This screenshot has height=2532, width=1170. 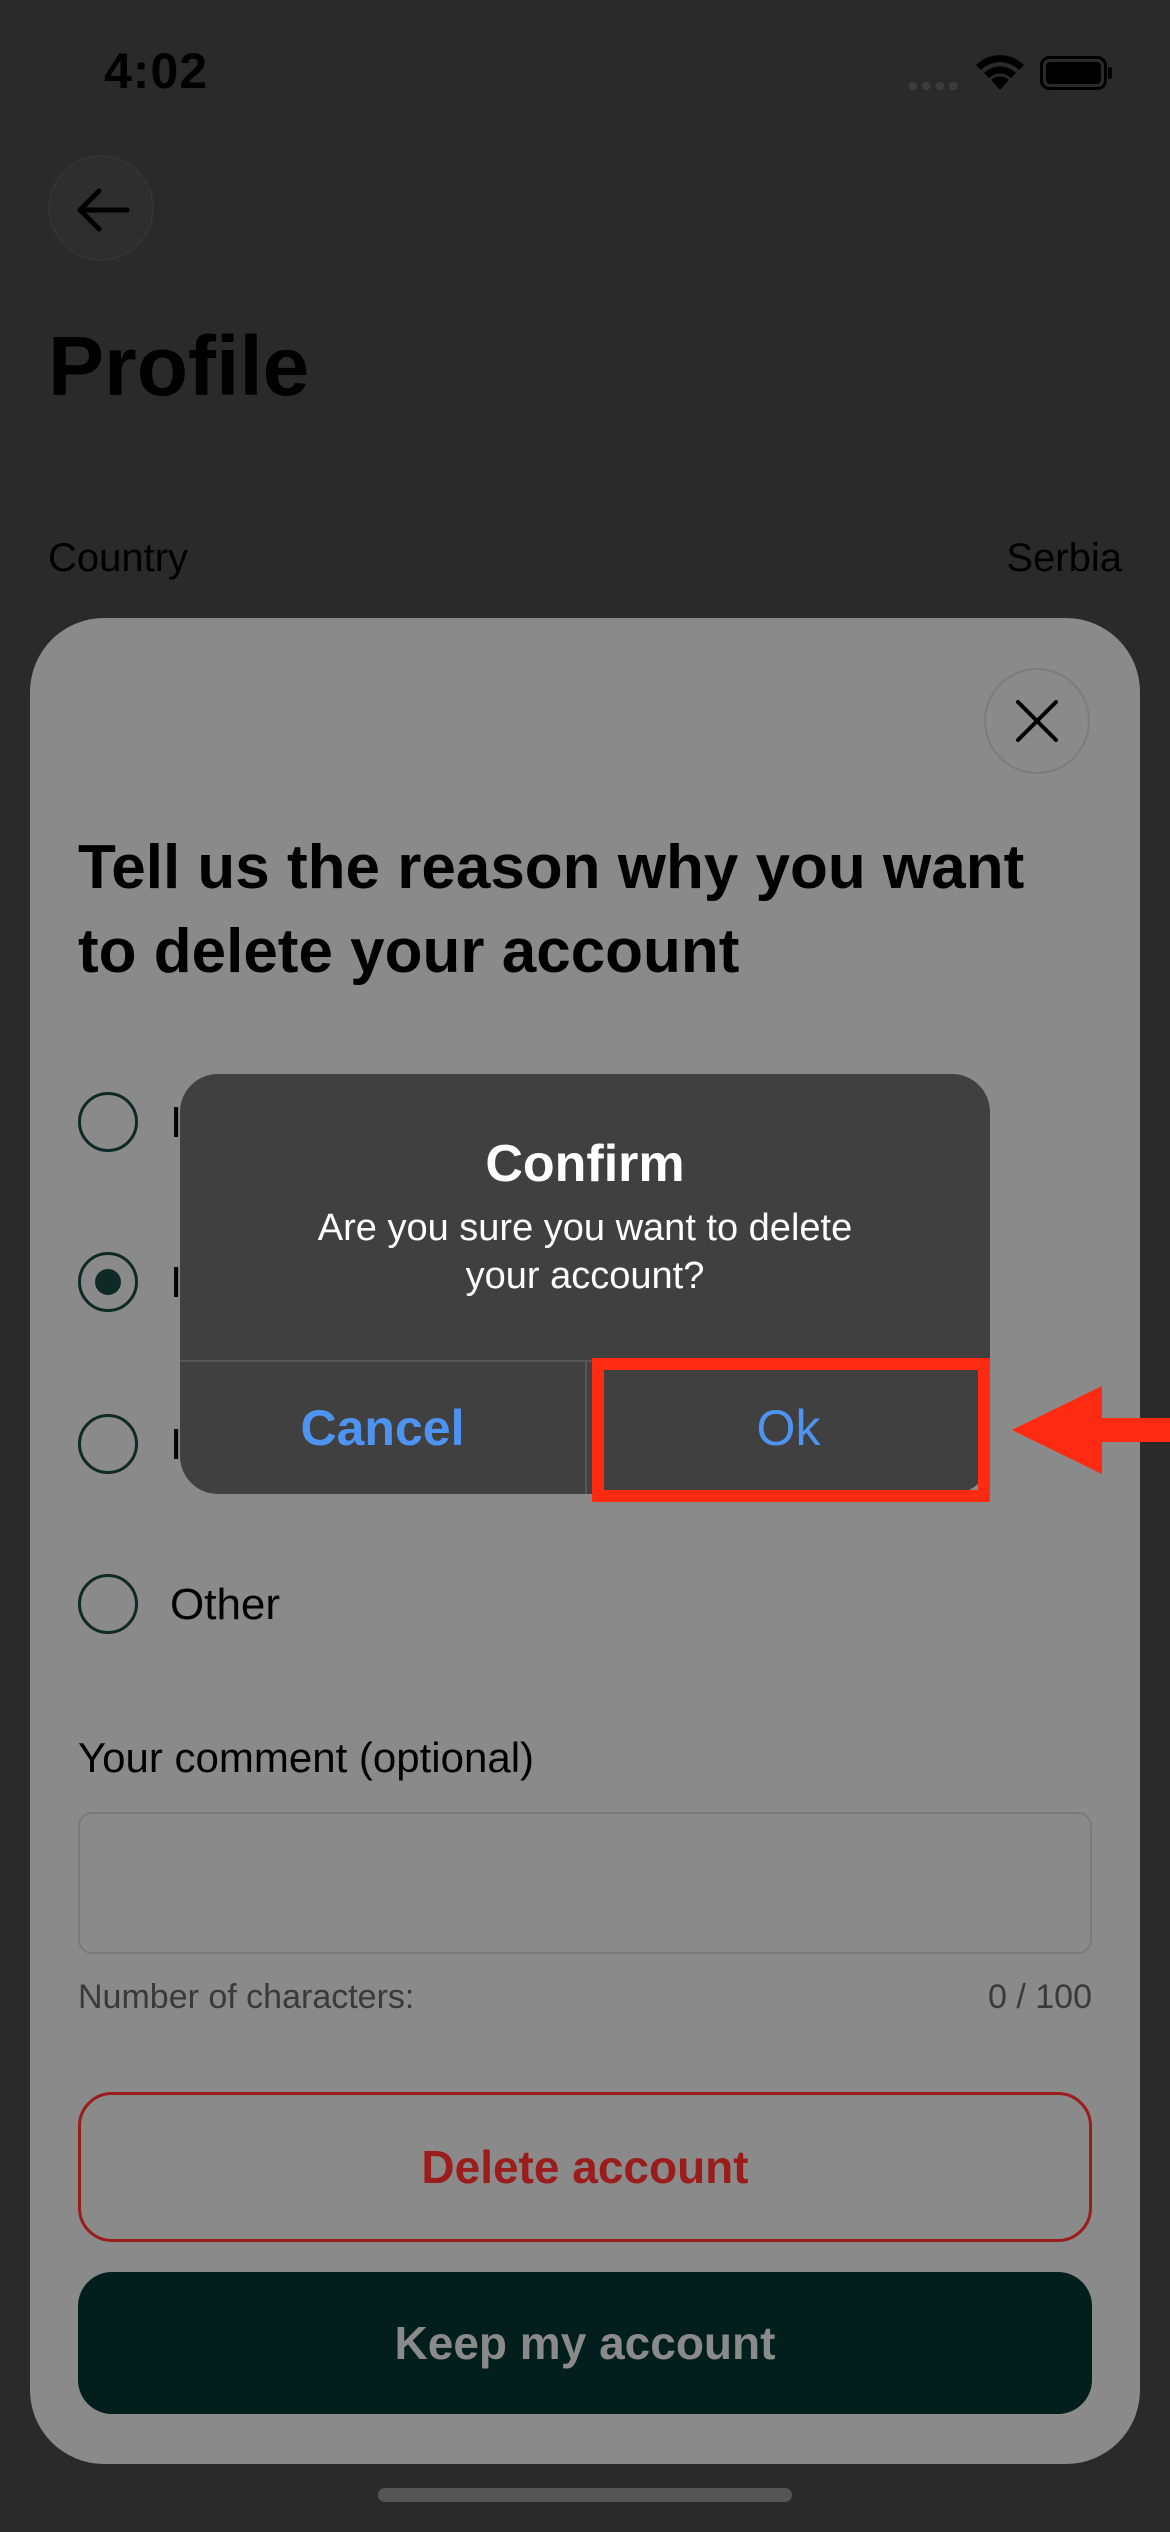 What do you see at coordinates (585, 2167) in the screenshot?
I see `delete-account-button: Delete account` at bounding box center [585, 2167].